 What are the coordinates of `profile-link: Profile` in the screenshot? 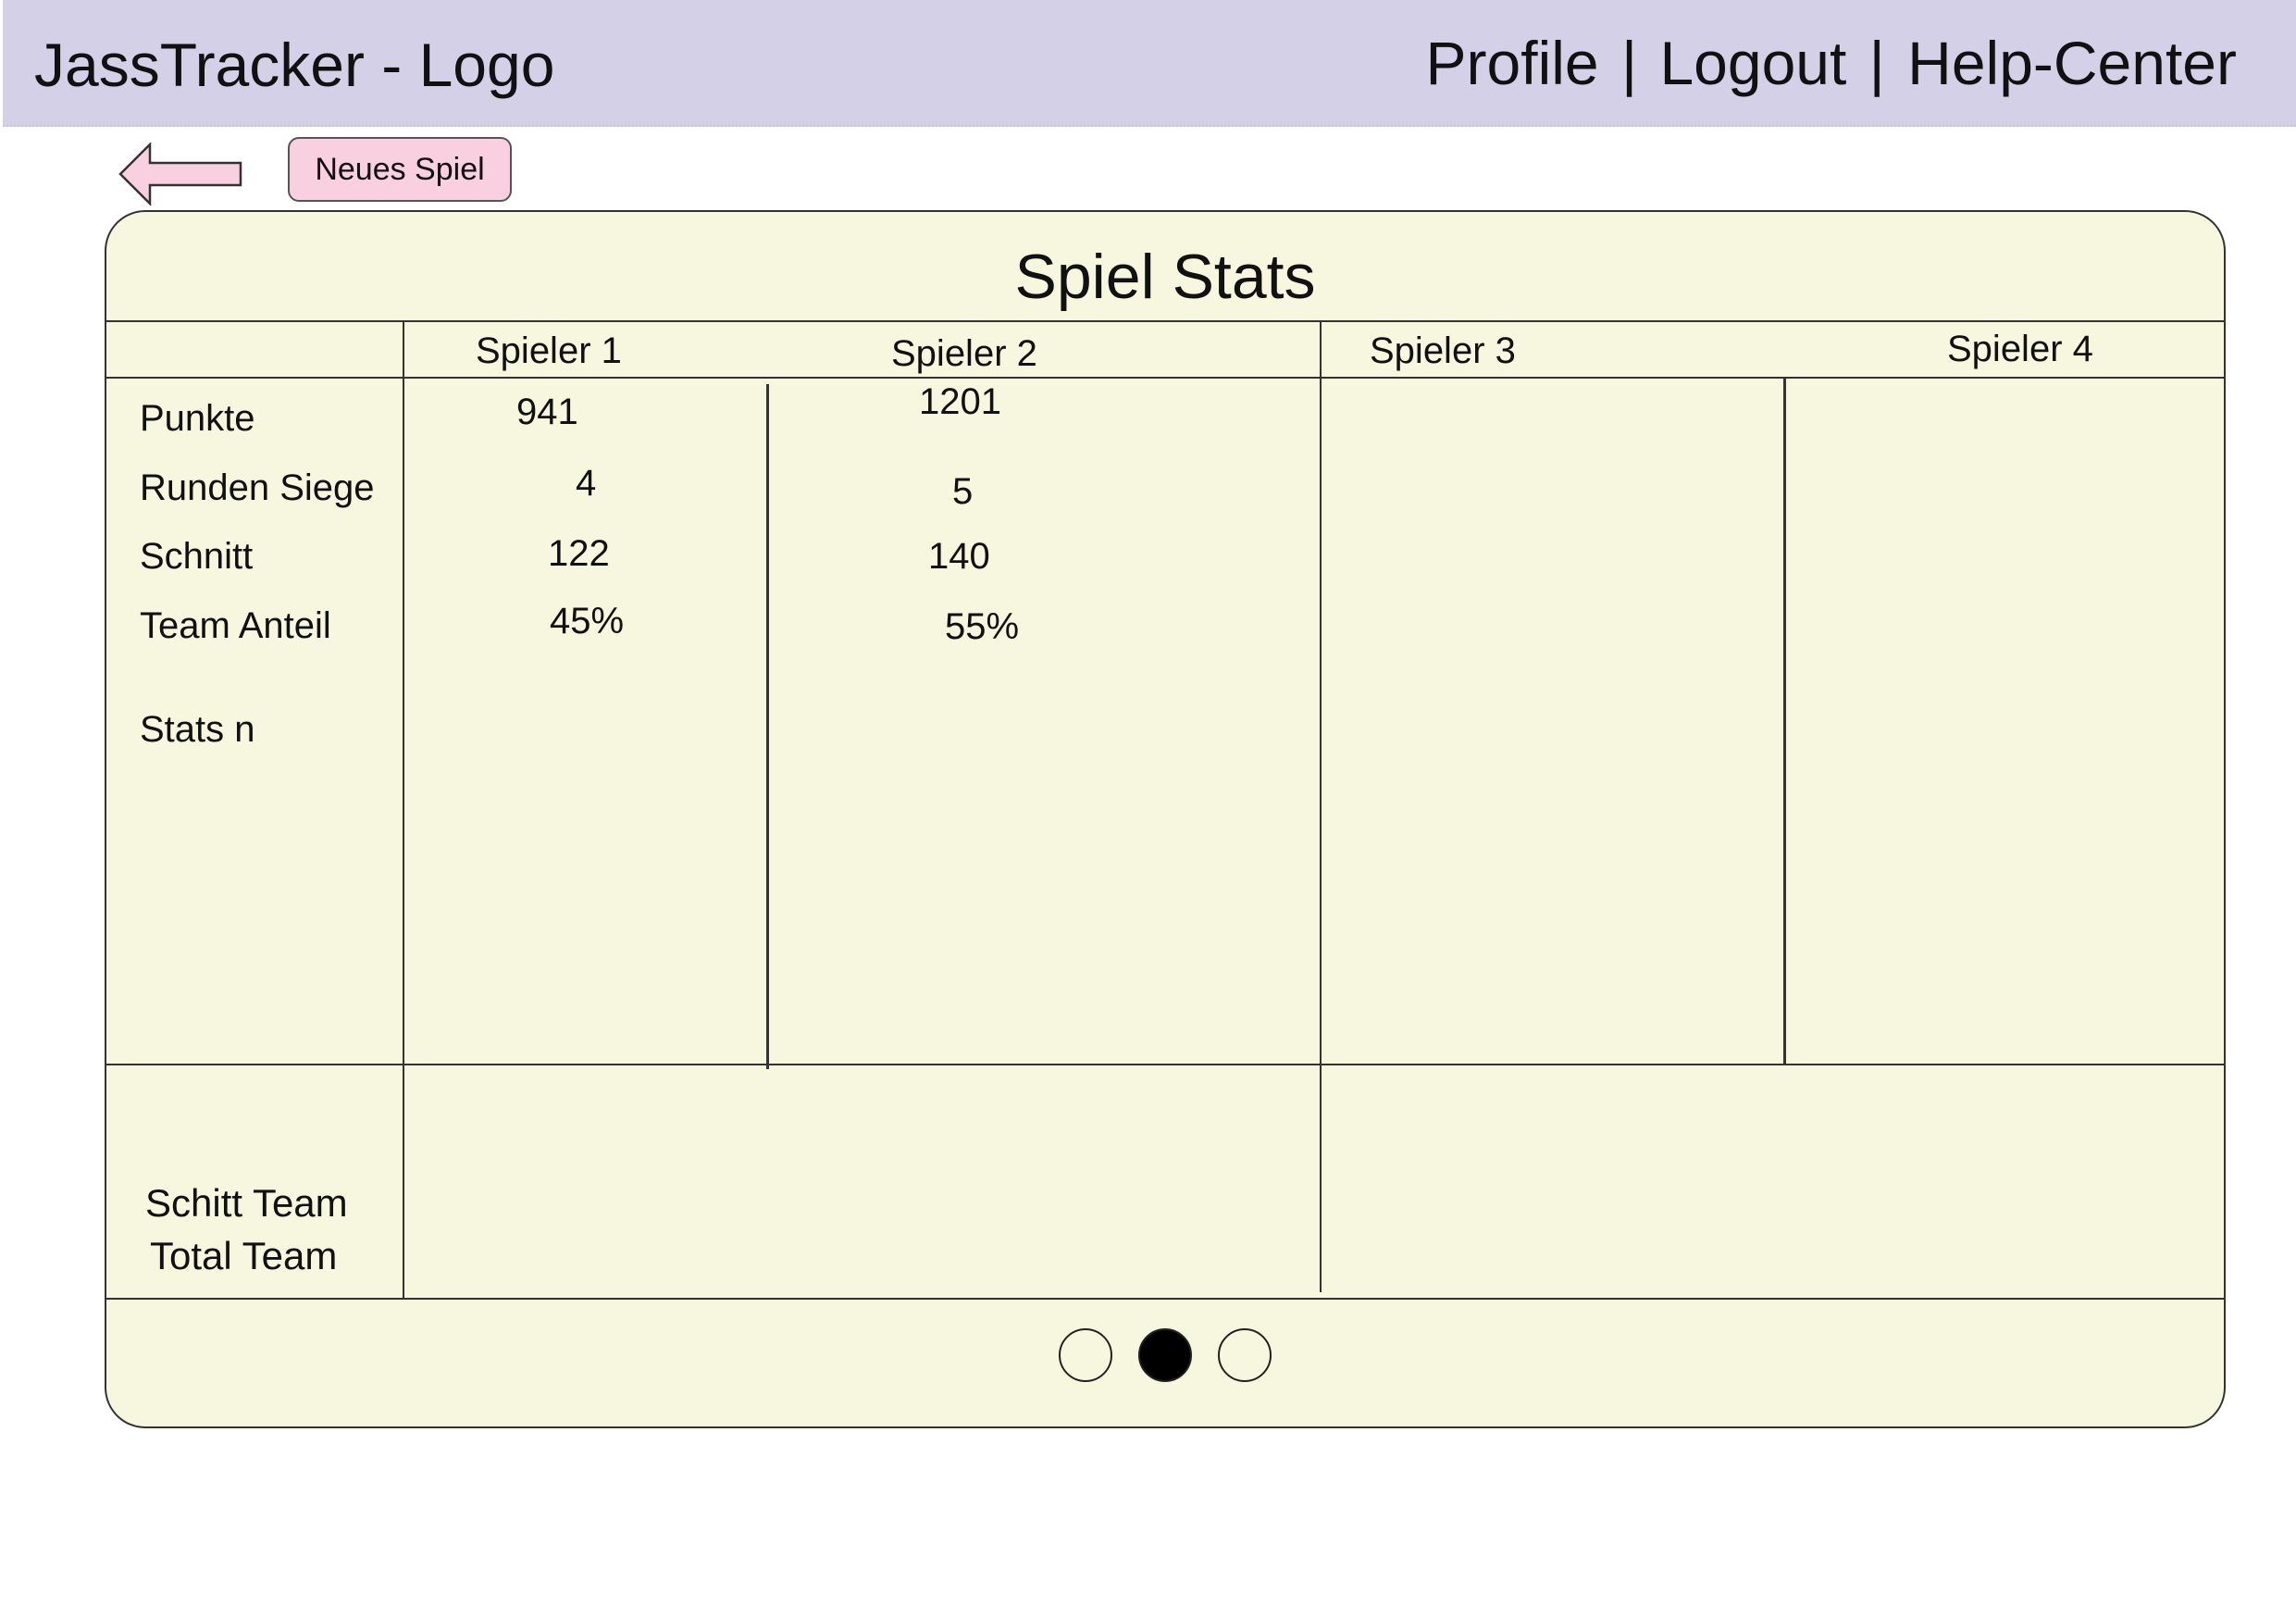 It's located at (1512, 63).